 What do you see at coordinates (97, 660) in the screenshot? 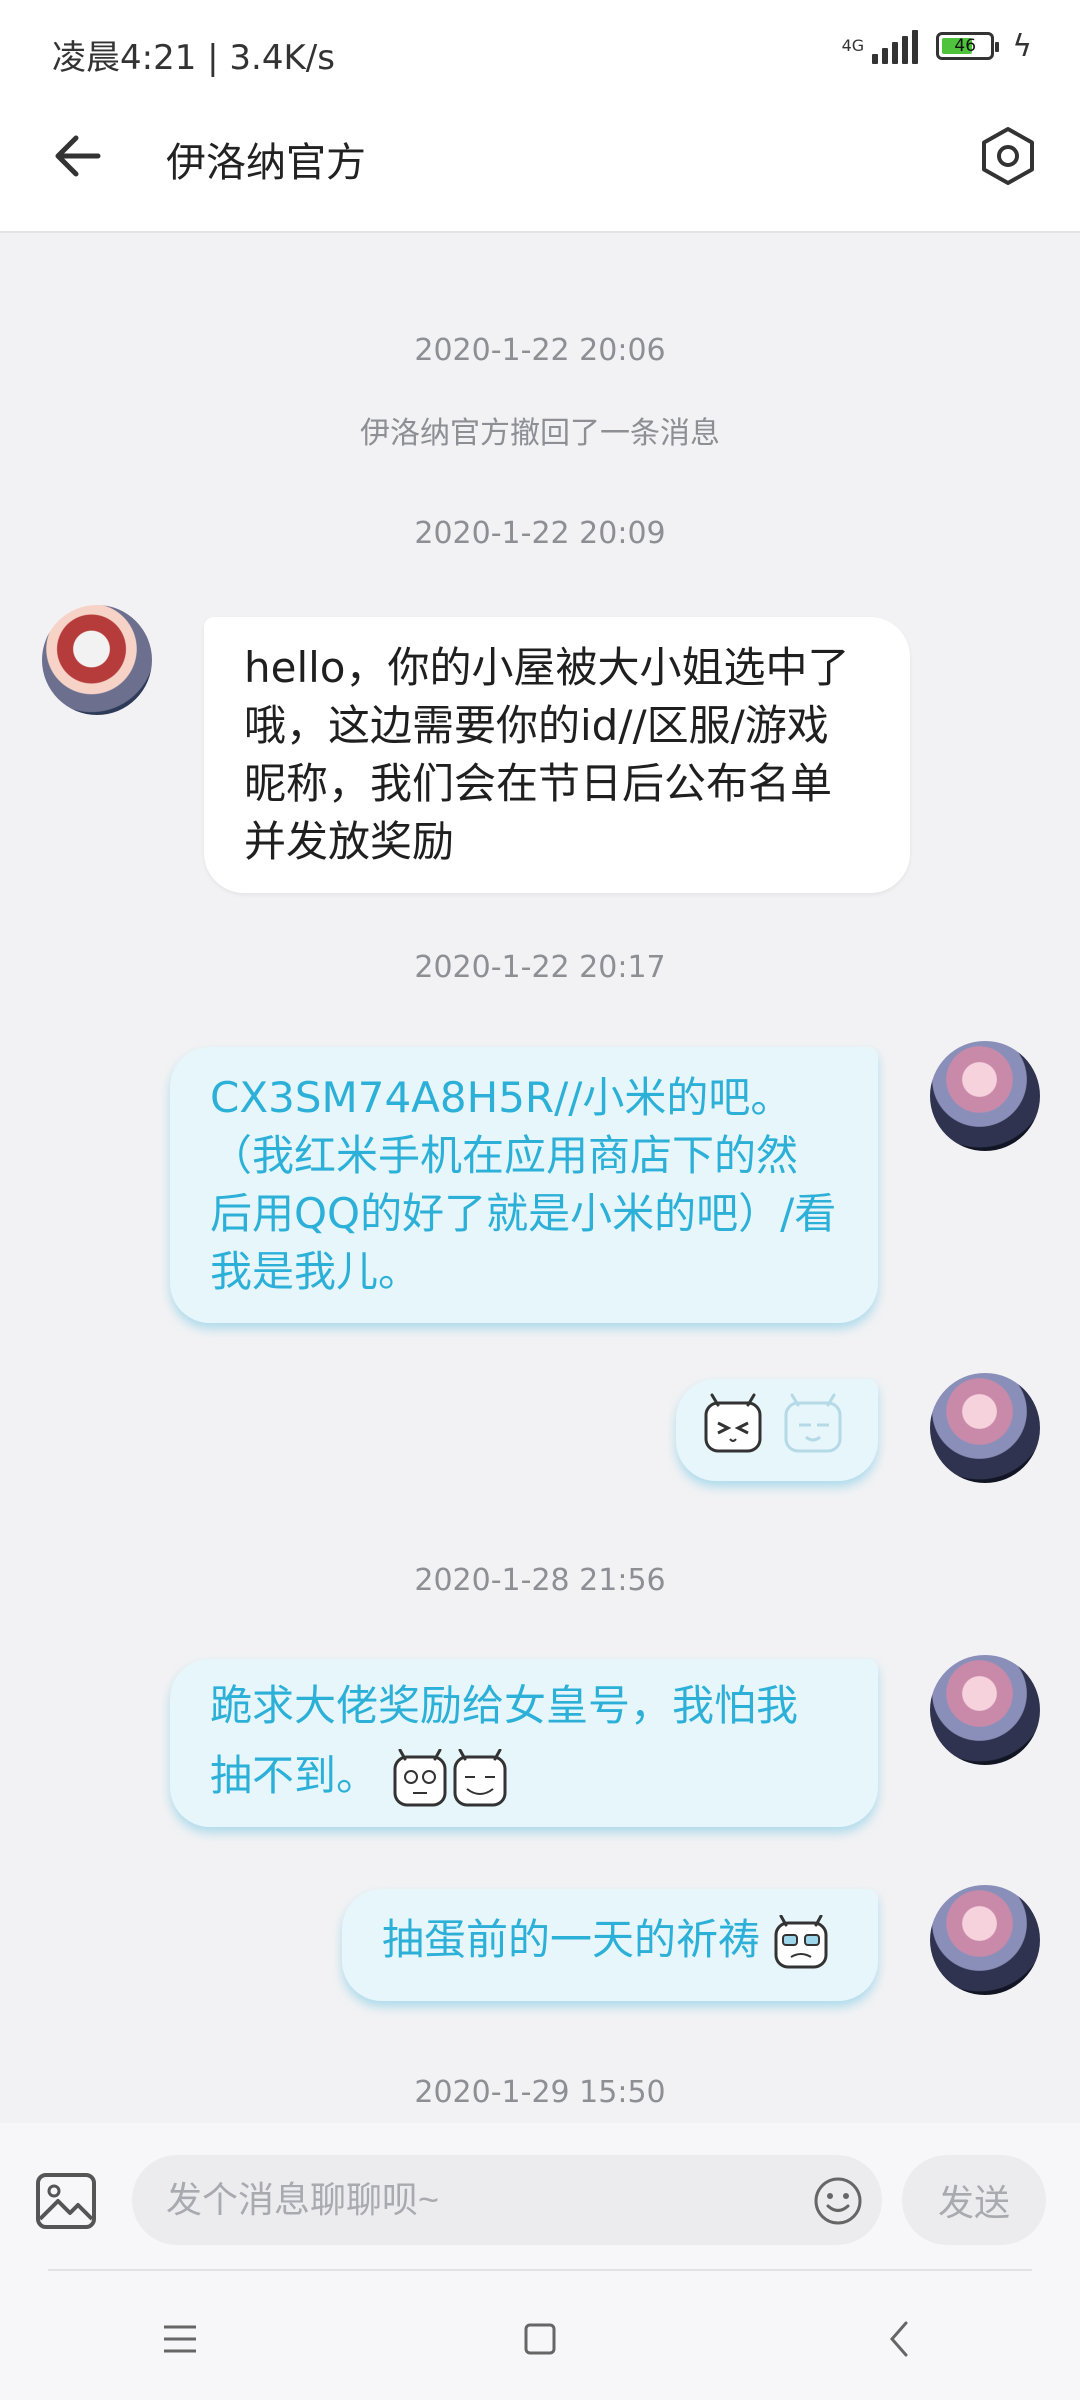
I see `sender-avatar` at bounding box center [97, 660].